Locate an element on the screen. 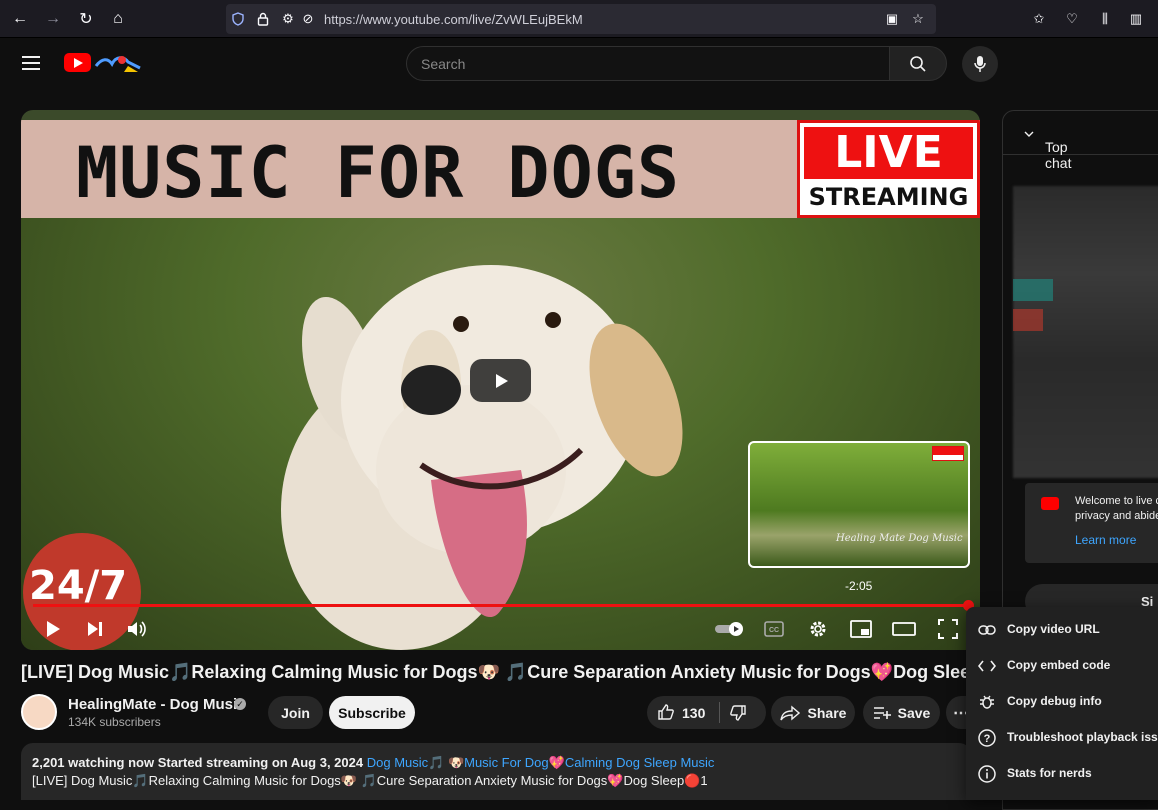 This screenshot has height=810, width=1158. menu-item-copy-video-url: Copy video URL is located at coordinates (1062, 629).